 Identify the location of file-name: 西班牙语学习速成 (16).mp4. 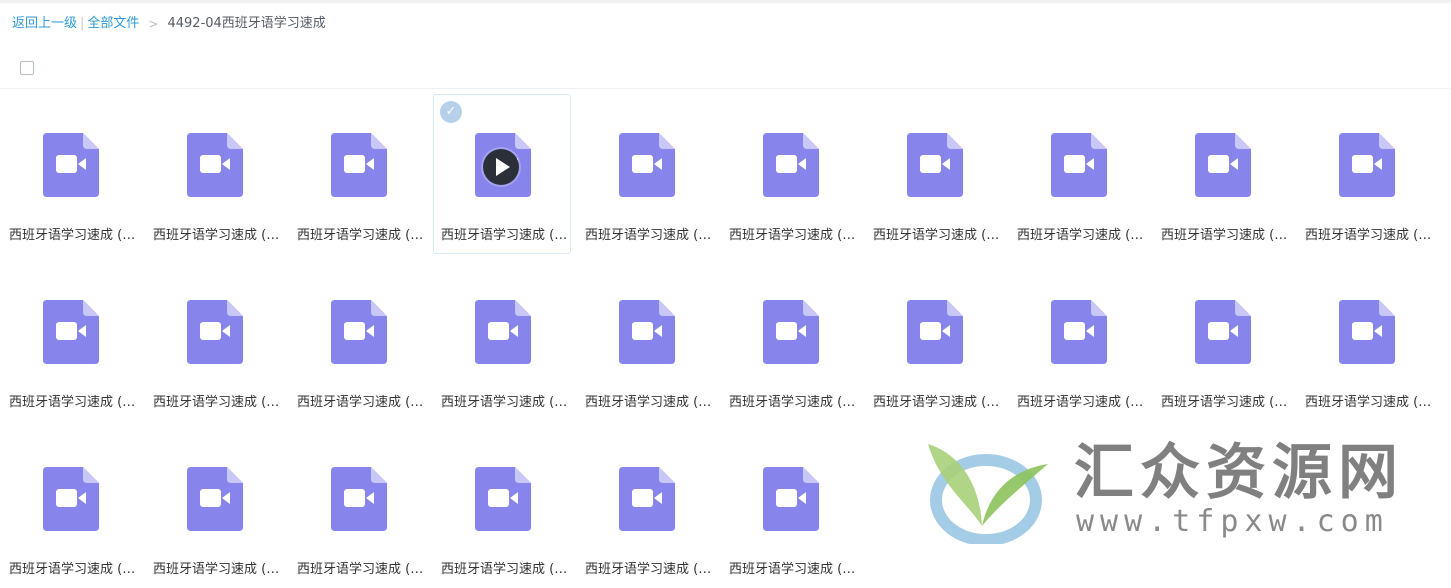
(793, 402).